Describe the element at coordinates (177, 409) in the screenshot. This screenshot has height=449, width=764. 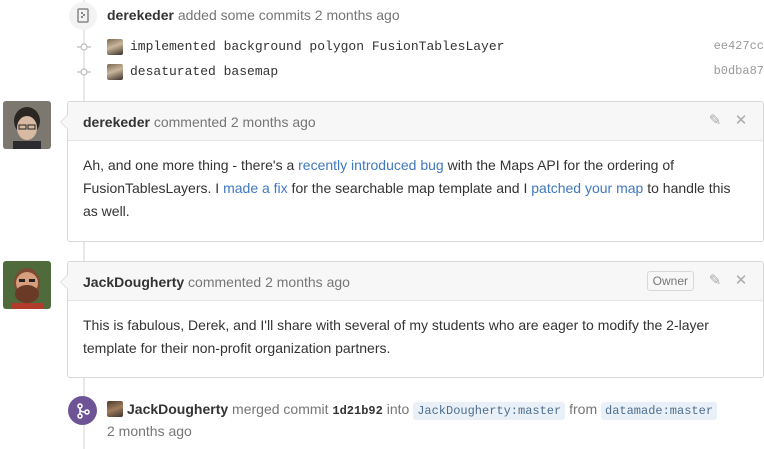
I see `merge-author-link: JackDougherty` at that location.